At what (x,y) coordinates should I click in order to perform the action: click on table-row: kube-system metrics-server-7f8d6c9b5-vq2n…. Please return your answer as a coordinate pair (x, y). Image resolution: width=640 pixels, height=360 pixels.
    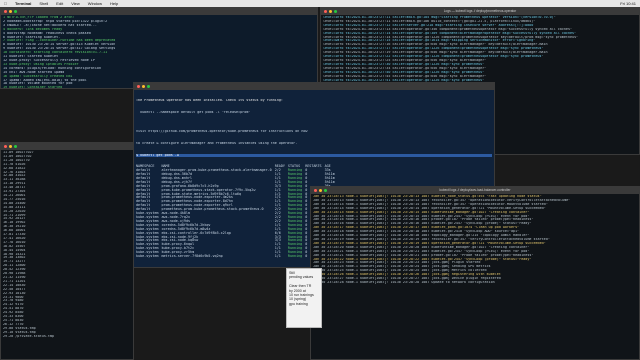
    Looking at the image, I should click on (237, 256).